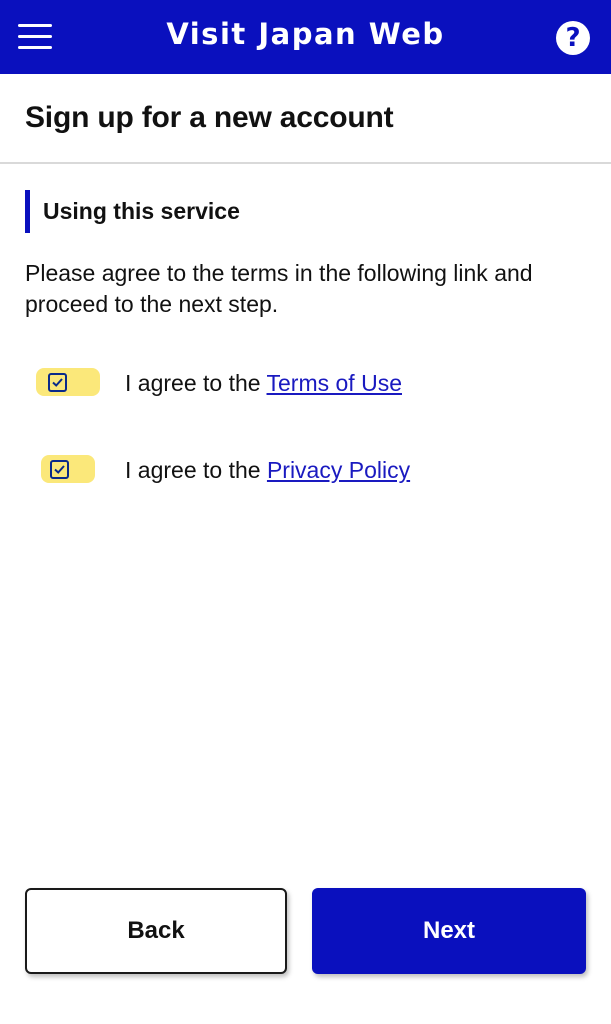 The height and width of the screenshot is (1024, 611). I want to click on privacy-checkbox, so click(59, 469).